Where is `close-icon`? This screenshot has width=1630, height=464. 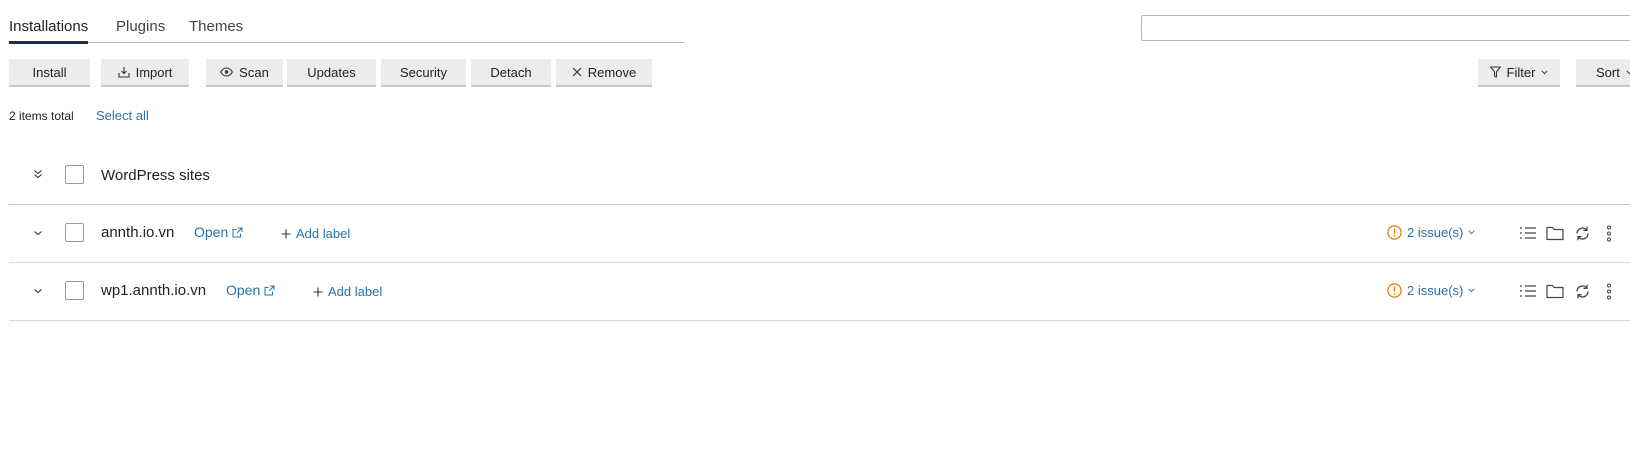 close-icon is located at coordinates (577, 72).